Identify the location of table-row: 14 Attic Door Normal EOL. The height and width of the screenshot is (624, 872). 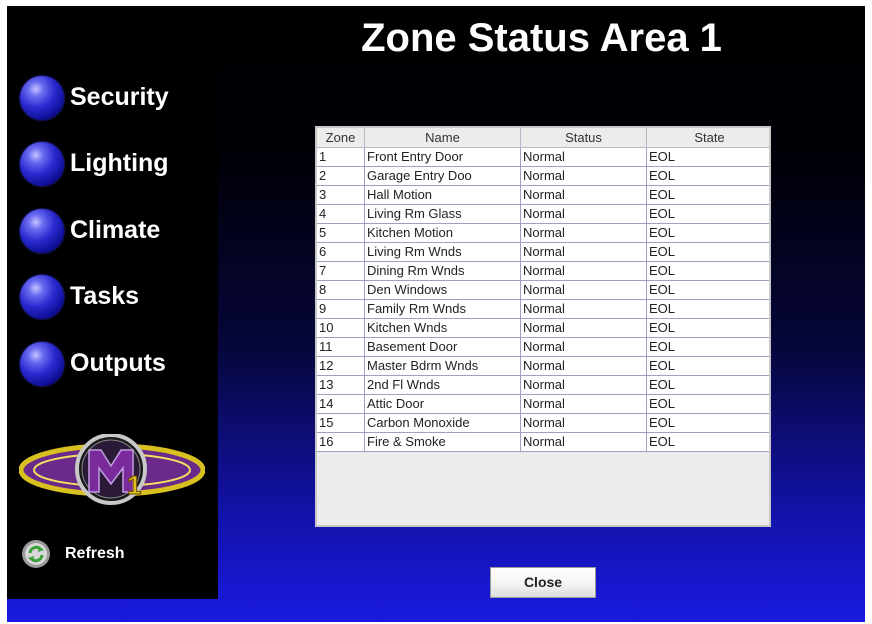
(543, 404).